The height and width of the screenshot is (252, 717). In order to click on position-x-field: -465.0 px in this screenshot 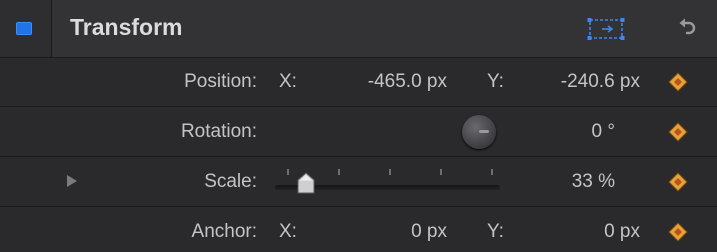, I will do `click(407, 82)`.